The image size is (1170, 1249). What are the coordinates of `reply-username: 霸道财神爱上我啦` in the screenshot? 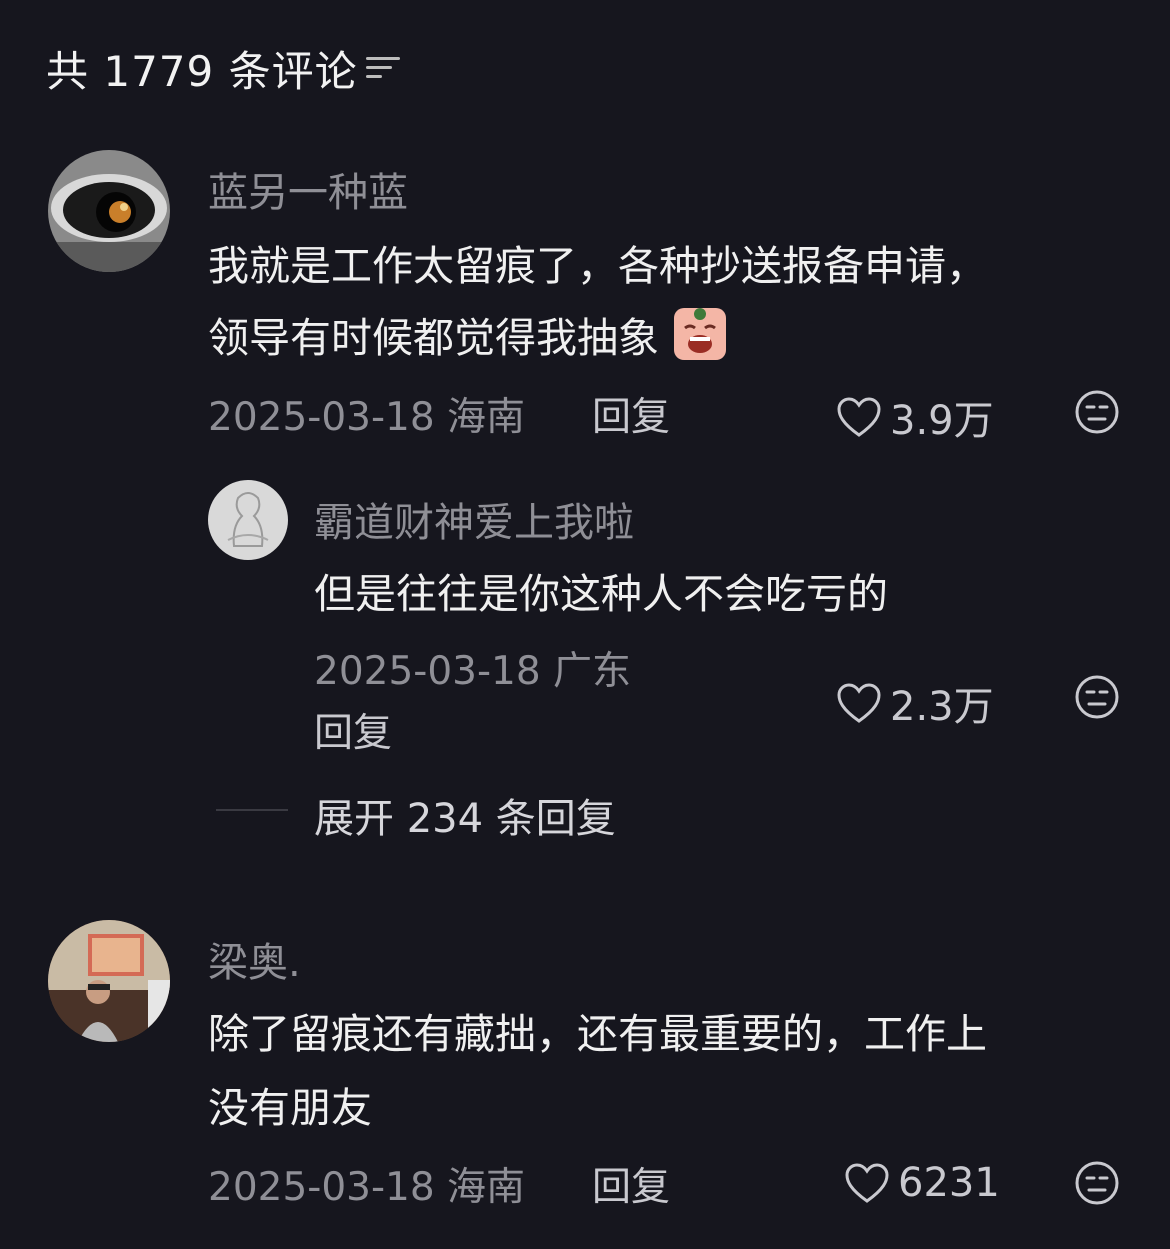 It's located at (474, 519).